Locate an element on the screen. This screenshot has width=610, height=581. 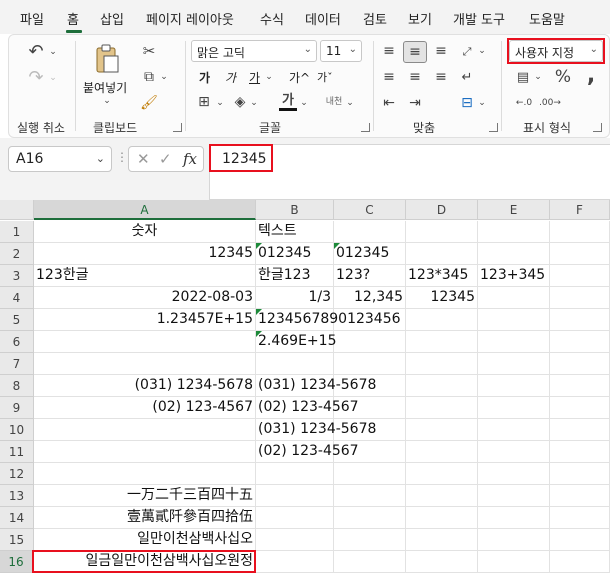
column-header-c: C is located at coordinates (370, 210).